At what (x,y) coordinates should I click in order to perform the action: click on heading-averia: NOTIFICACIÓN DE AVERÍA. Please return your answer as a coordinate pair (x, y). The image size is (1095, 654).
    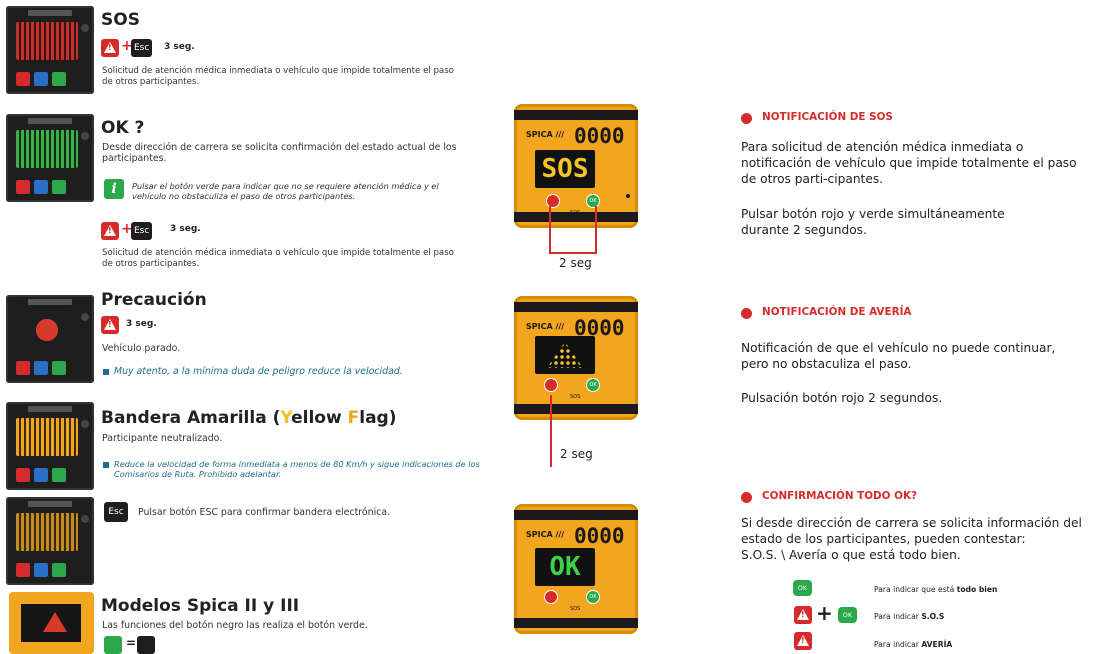
    Looking at the image, I should click on (837, 312).